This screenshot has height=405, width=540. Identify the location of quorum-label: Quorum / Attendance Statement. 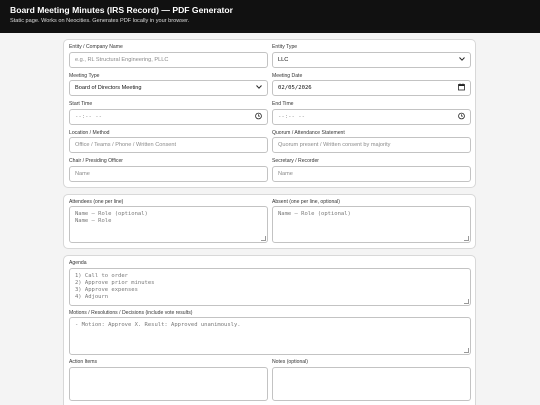
(308, 132).